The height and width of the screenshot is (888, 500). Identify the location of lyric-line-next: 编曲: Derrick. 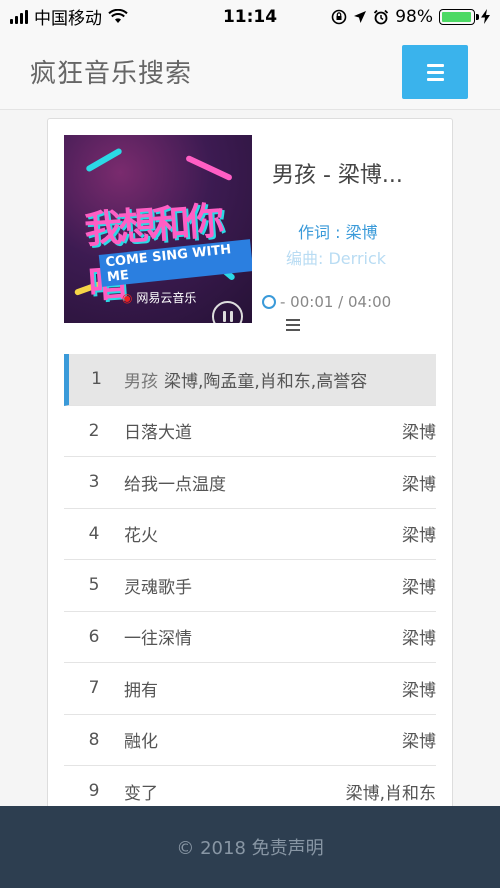
(336, 258).